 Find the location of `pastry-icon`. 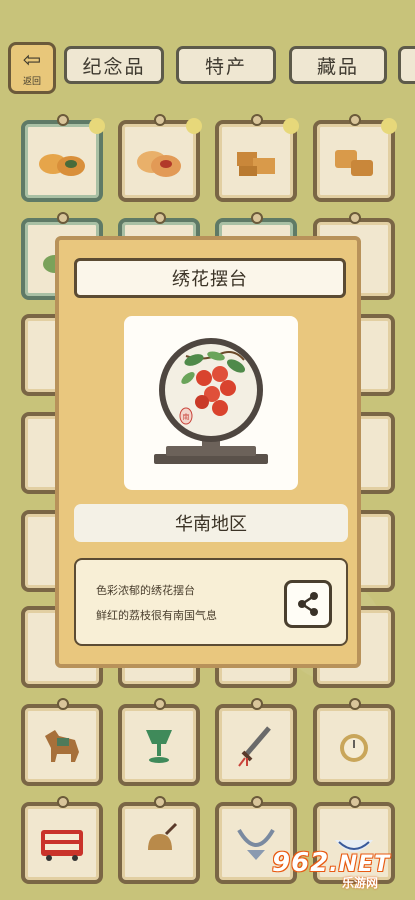

pastry-icon is located at coordinates (159, 164).